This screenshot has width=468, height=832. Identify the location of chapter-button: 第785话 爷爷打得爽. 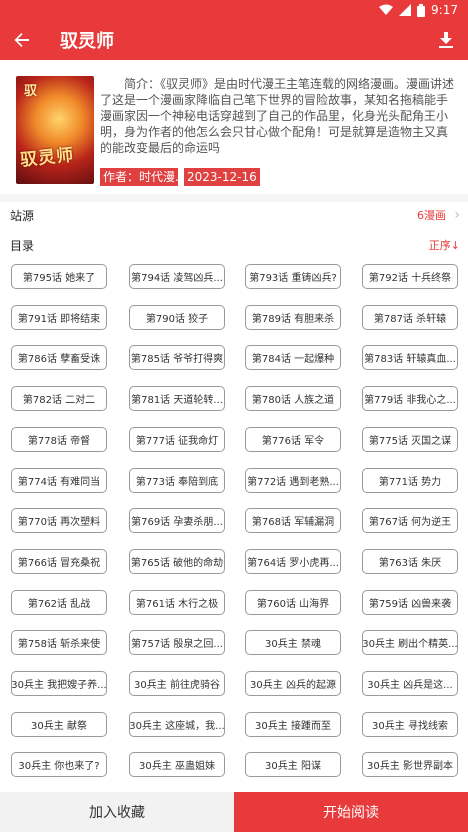
(177, 357).